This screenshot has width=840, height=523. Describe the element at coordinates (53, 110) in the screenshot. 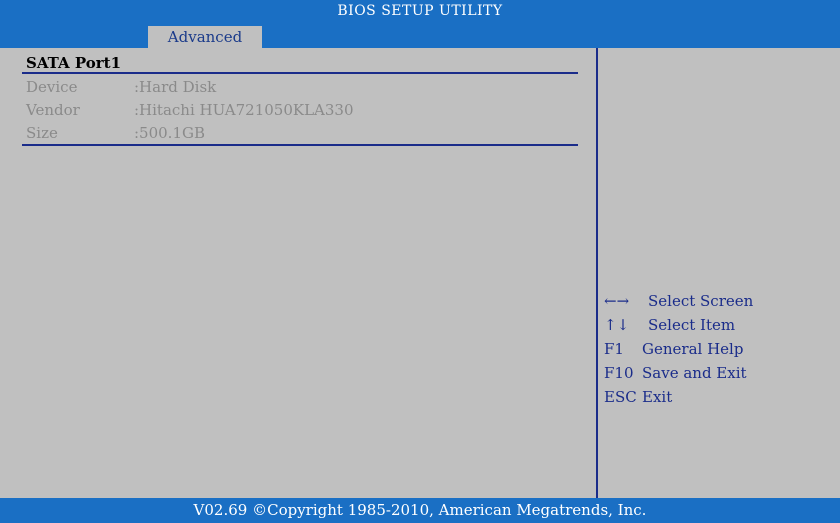

I see `vendor-label: Vendor` at that location.